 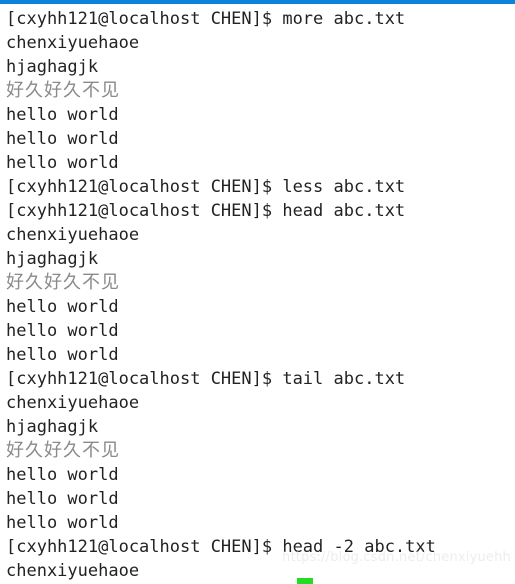 What do you see at coordinates (206, 187) in the screenshot?
I see `terminal-prompt-line: [cxyhh121@localhost CHEN]$ less abc.txt` at bounding box center [206, 187].